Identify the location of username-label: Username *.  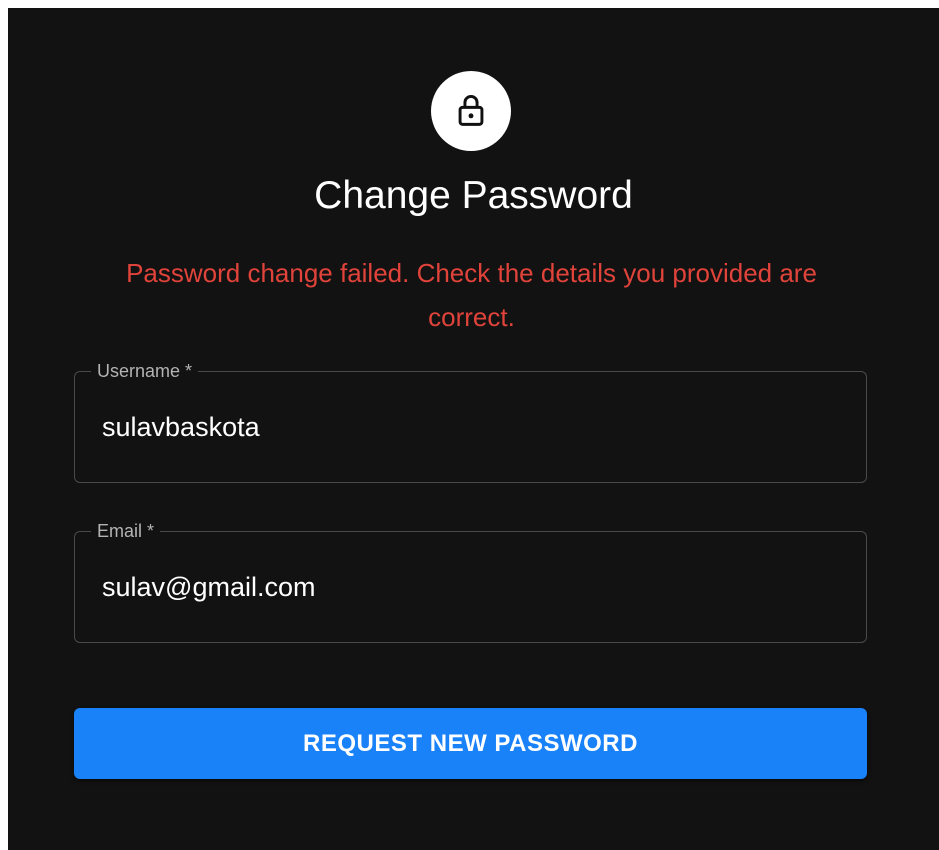
(145, 371).